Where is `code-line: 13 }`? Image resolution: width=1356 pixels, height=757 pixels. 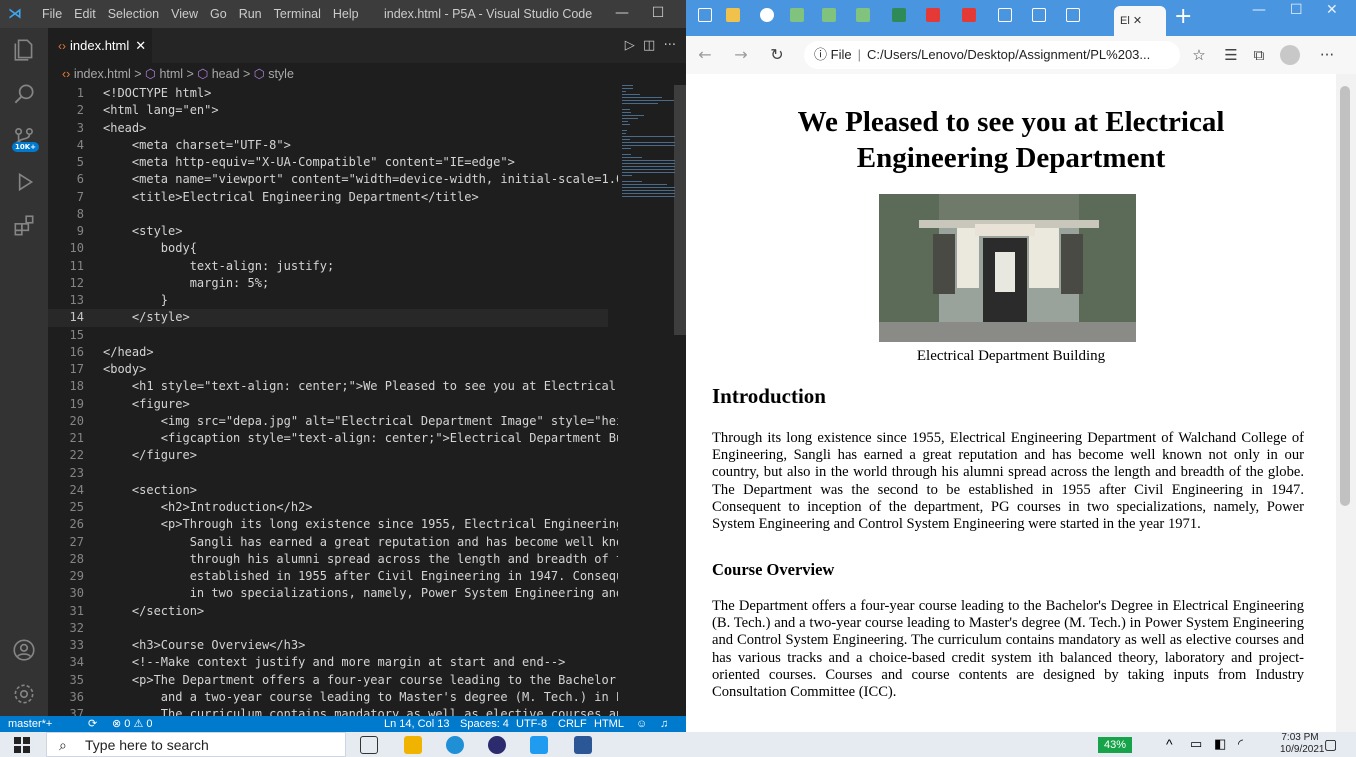 code-line: 13 } is located at coordinates (328, 300).